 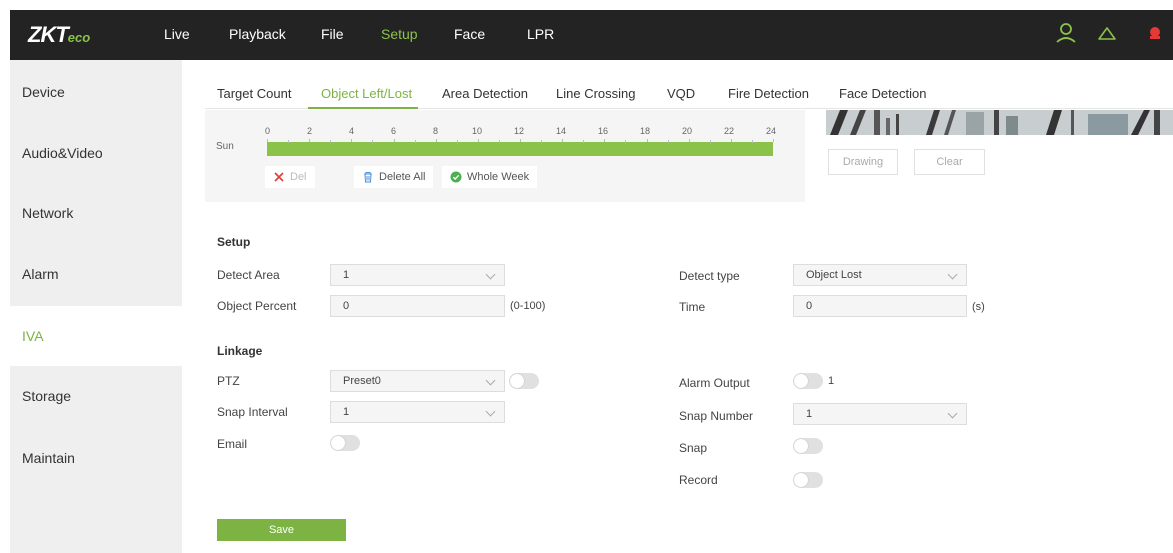 I want to click on hour-tick-label: 16, so click(x=603, y=131).